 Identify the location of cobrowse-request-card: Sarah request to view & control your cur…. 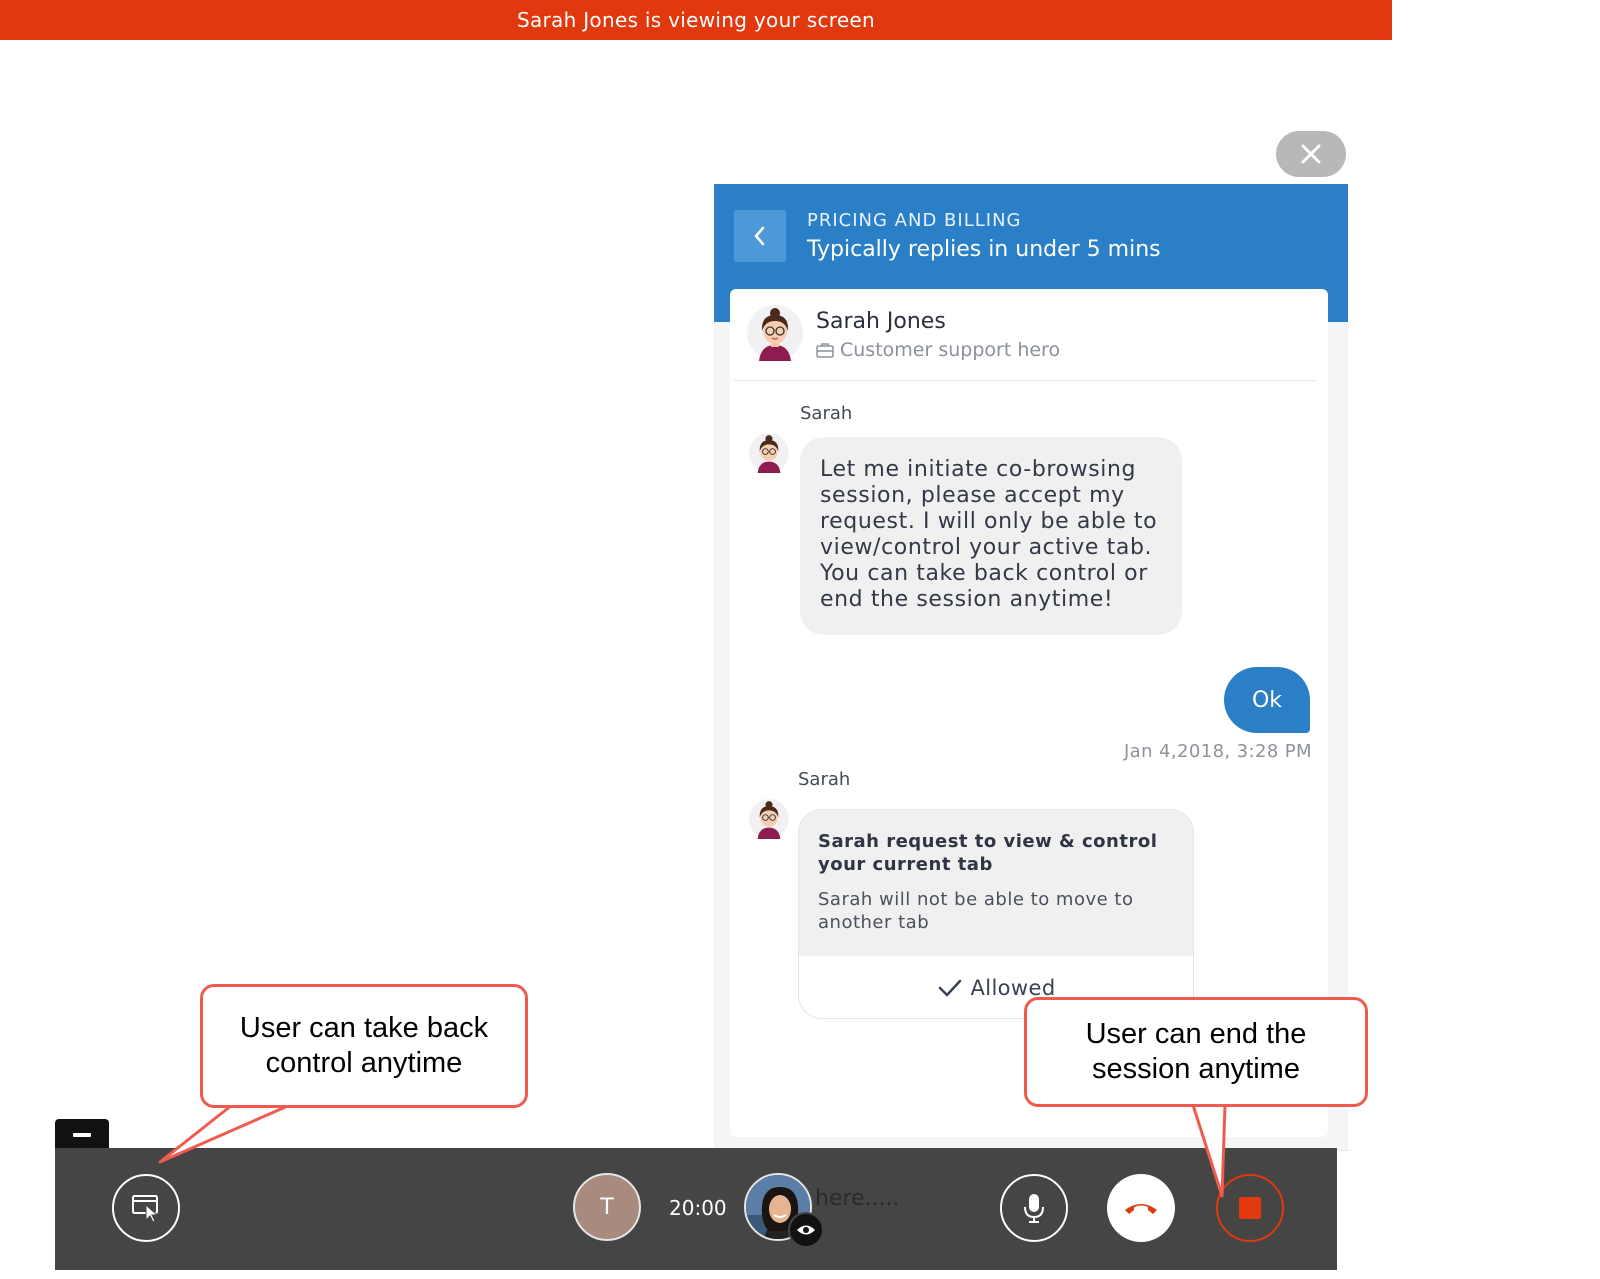
(996, 914).